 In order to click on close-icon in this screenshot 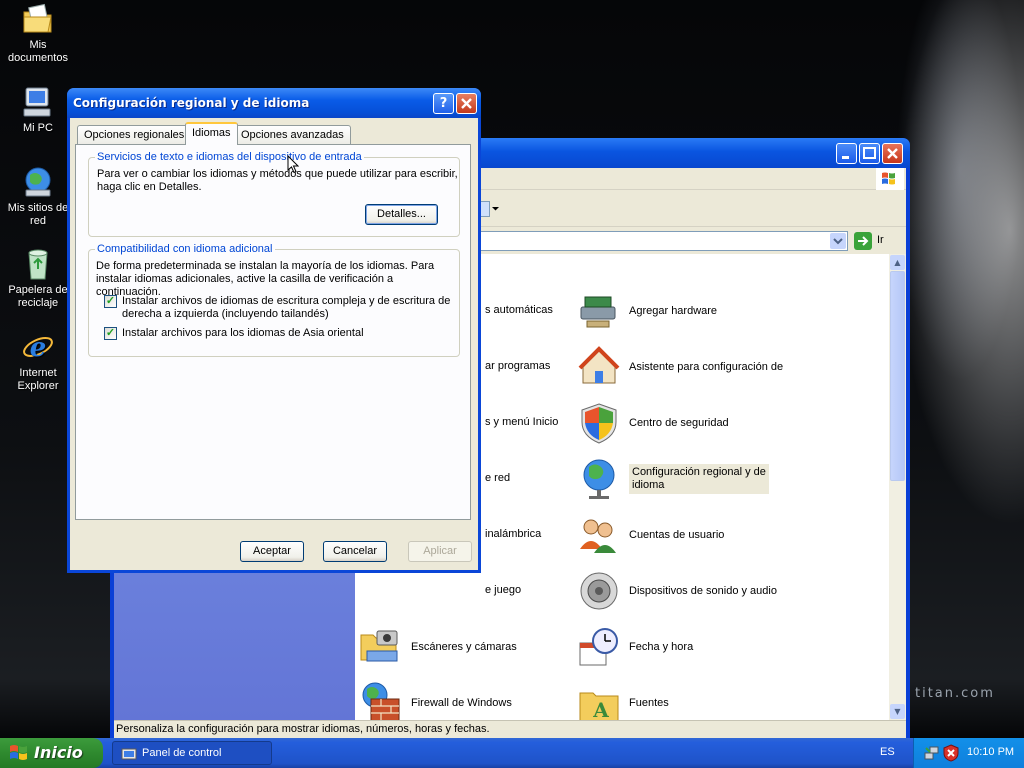, I will do `click(892, 153)`.